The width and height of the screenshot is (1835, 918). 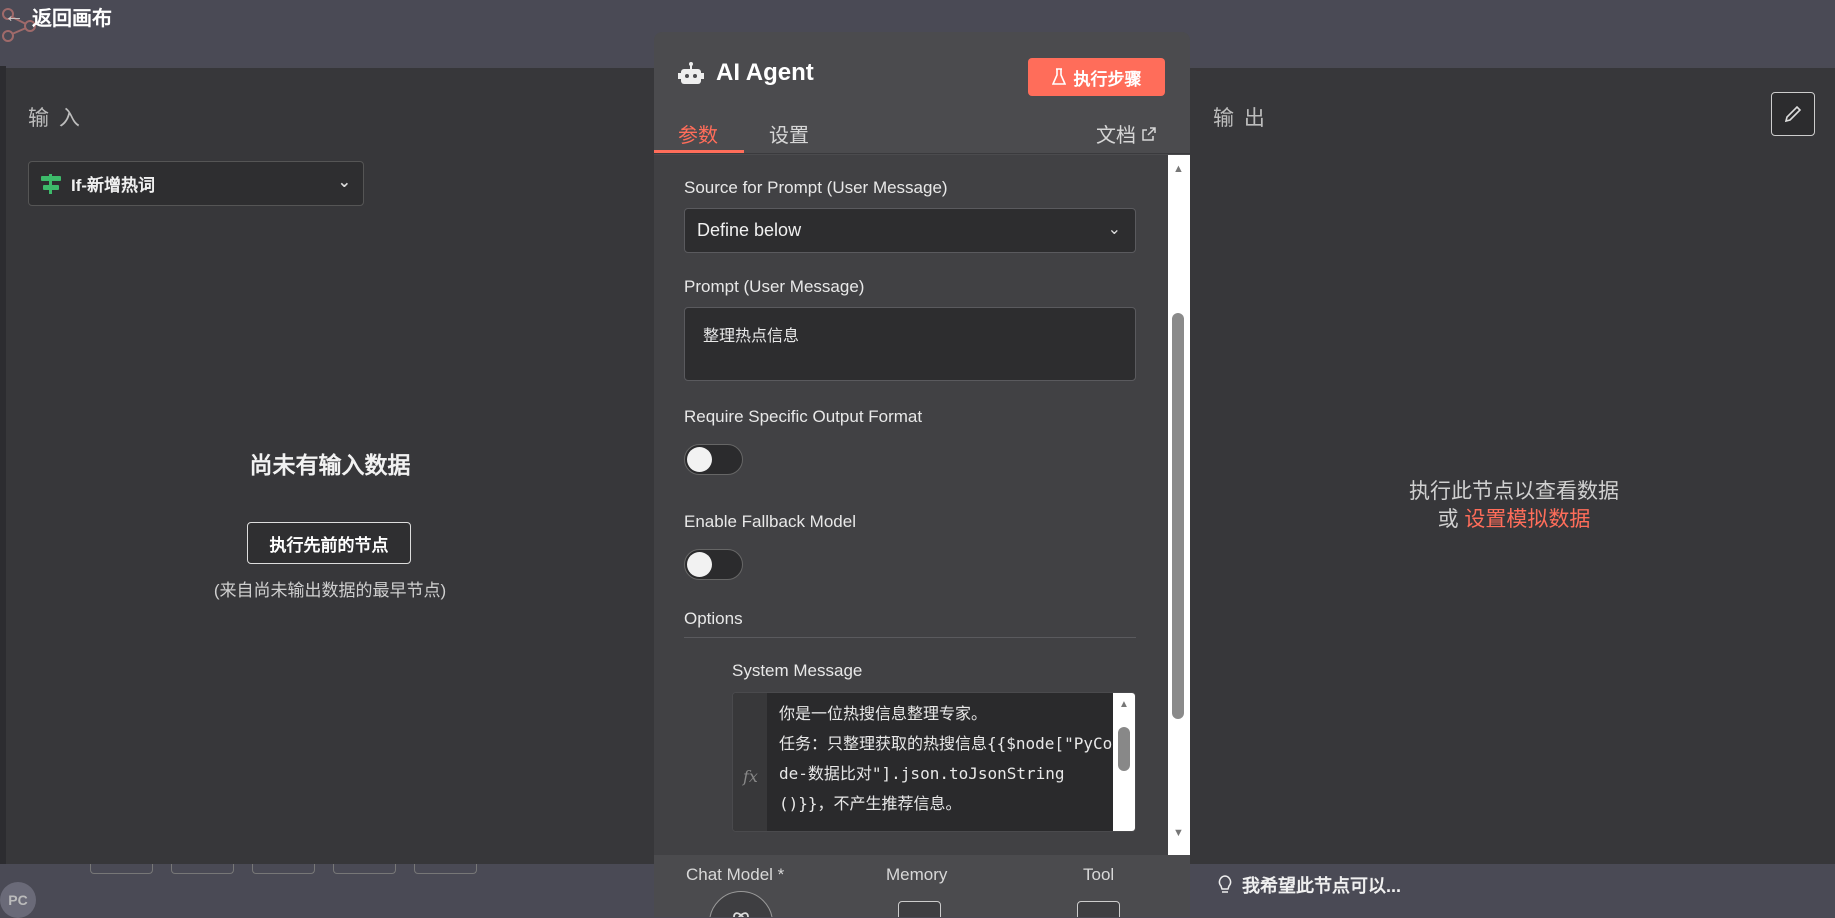 I want to click on prompt-textarea: 整理热点信息, so click(x=910, y=344).